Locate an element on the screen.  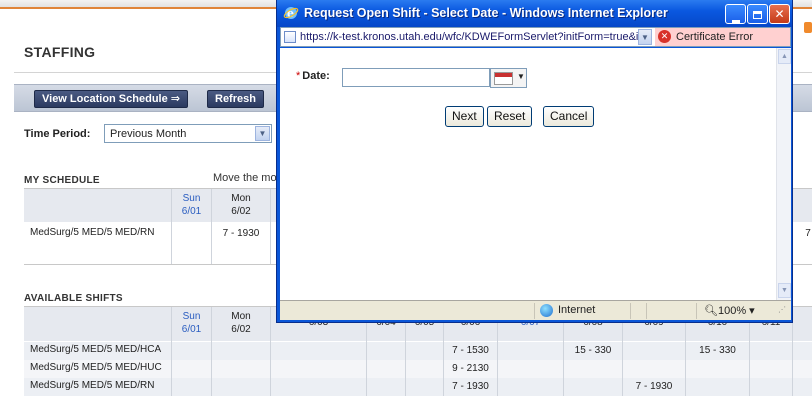
my-schedule-hint: Move the mou is located at coordinates (248, 178).